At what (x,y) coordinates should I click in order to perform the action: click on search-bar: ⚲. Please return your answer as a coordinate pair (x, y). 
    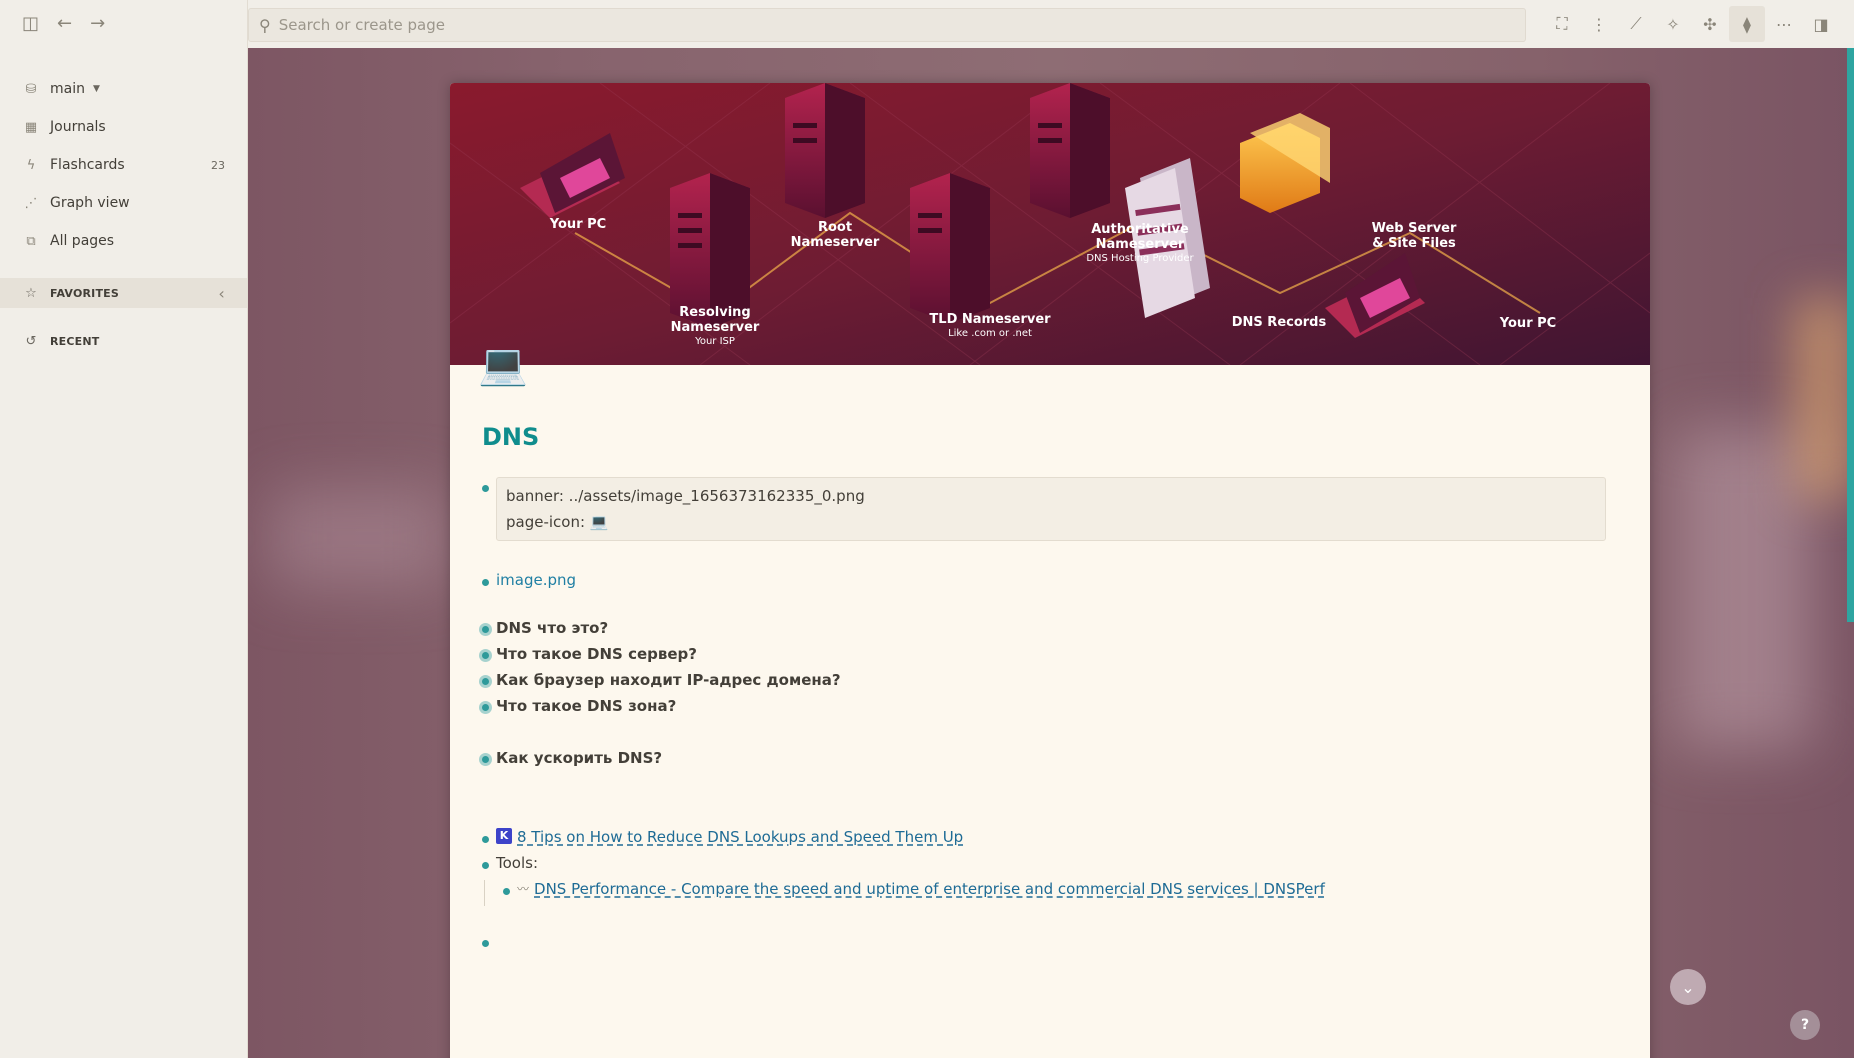
    Looking at the image, I should click on (887, 25).